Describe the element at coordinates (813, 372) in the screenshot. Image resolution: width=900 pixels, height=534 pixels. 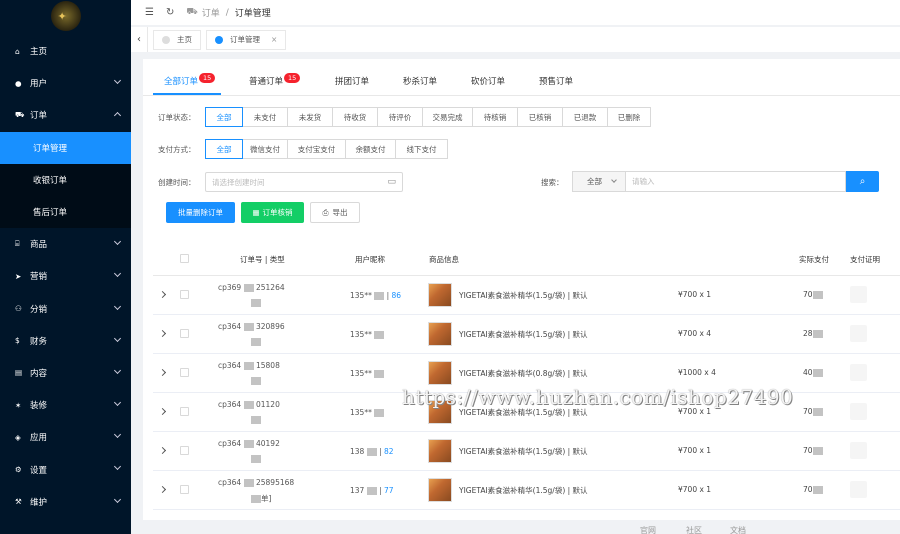
I see `actual-payment: 40` at that location.